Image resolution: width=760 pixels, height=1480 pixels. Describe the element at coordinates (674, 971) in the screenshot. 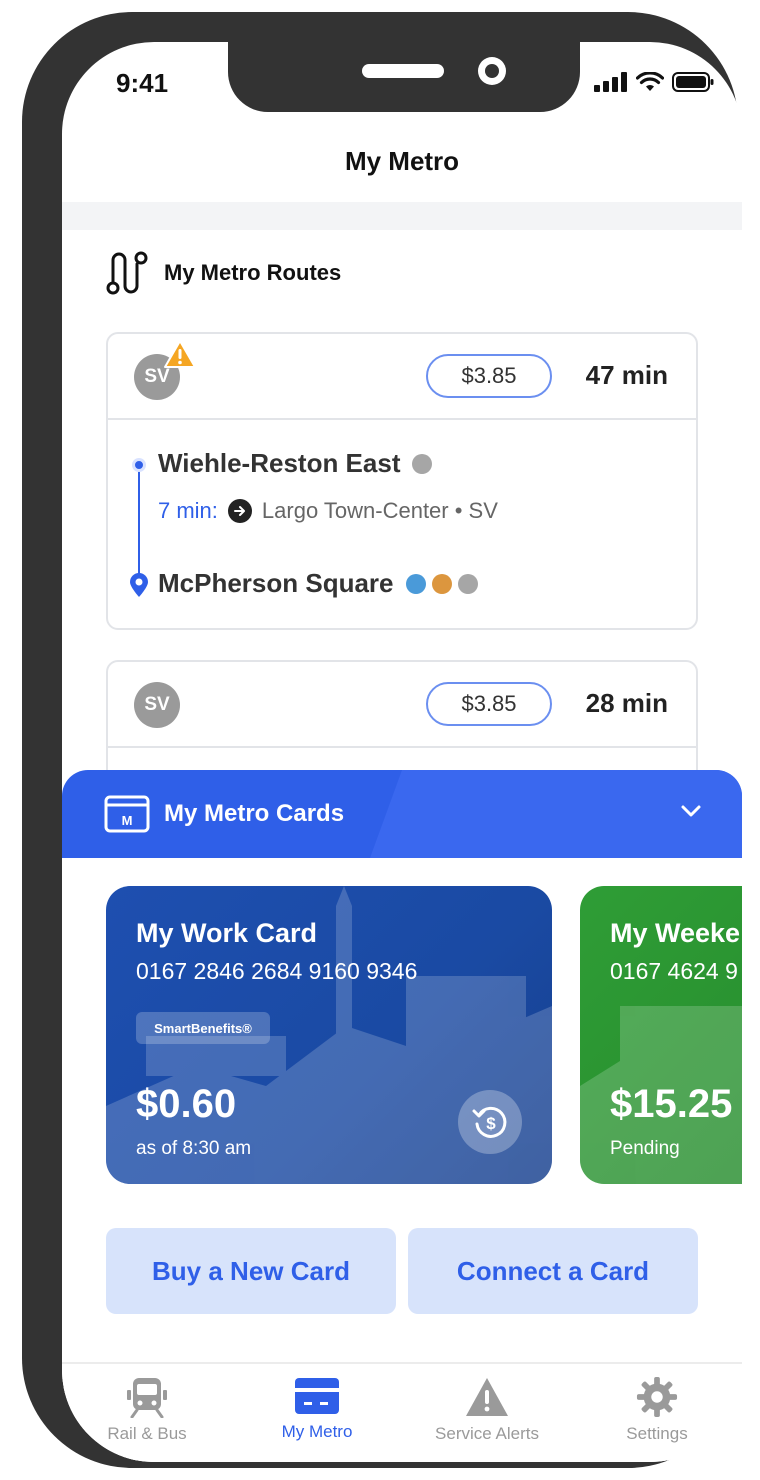

I see `card-number: 0167 4624 9` at that location.